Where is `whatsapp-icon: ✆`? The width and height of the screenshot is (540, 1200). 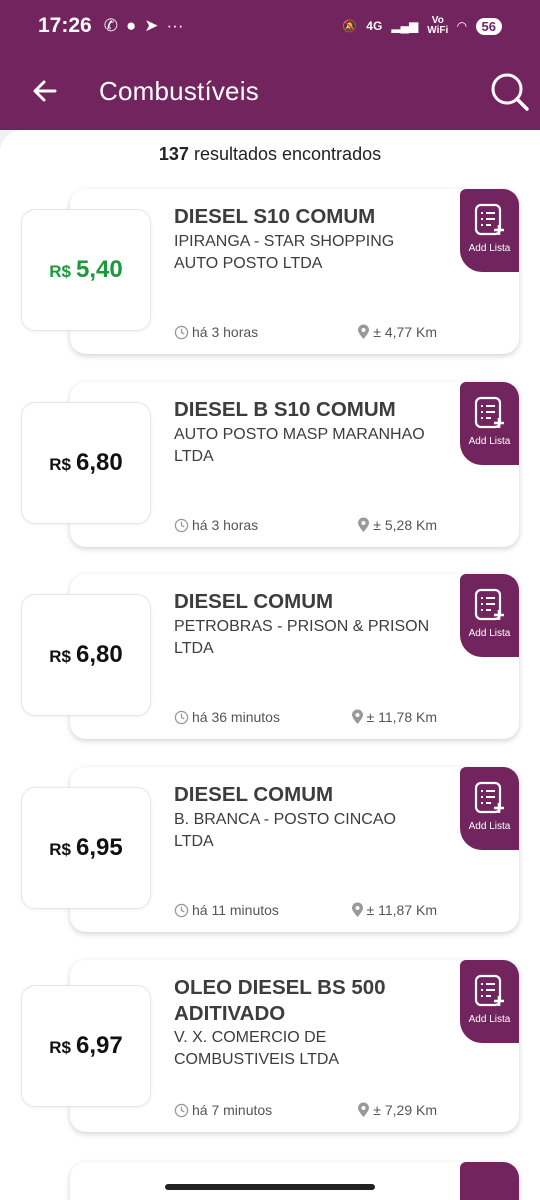
whatsapp-icon: ✆ is located at coordinates (110, 25).